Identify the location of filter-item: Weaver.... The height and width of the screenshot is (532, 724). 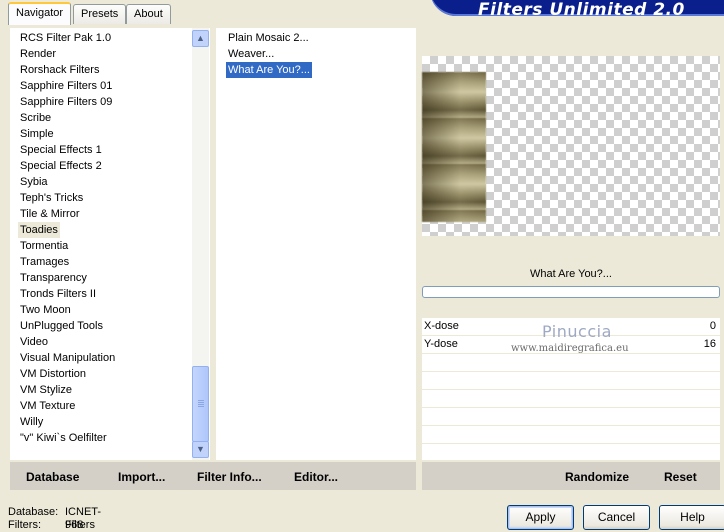
(251, 54).